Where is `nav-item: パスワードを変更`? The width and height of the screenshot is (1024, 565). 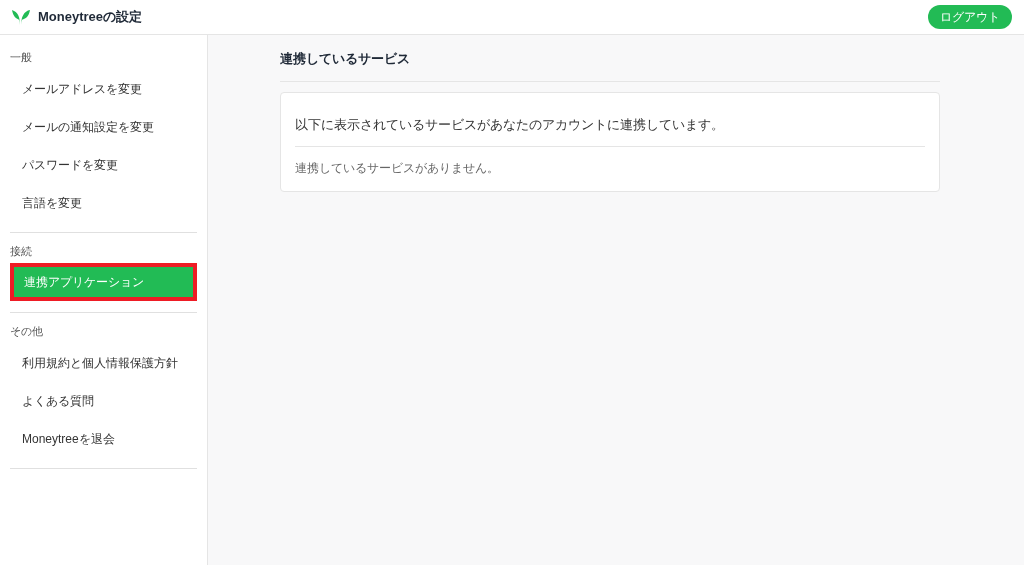 nav-item: パスワードを変更 is located at coordinates (103, 164).